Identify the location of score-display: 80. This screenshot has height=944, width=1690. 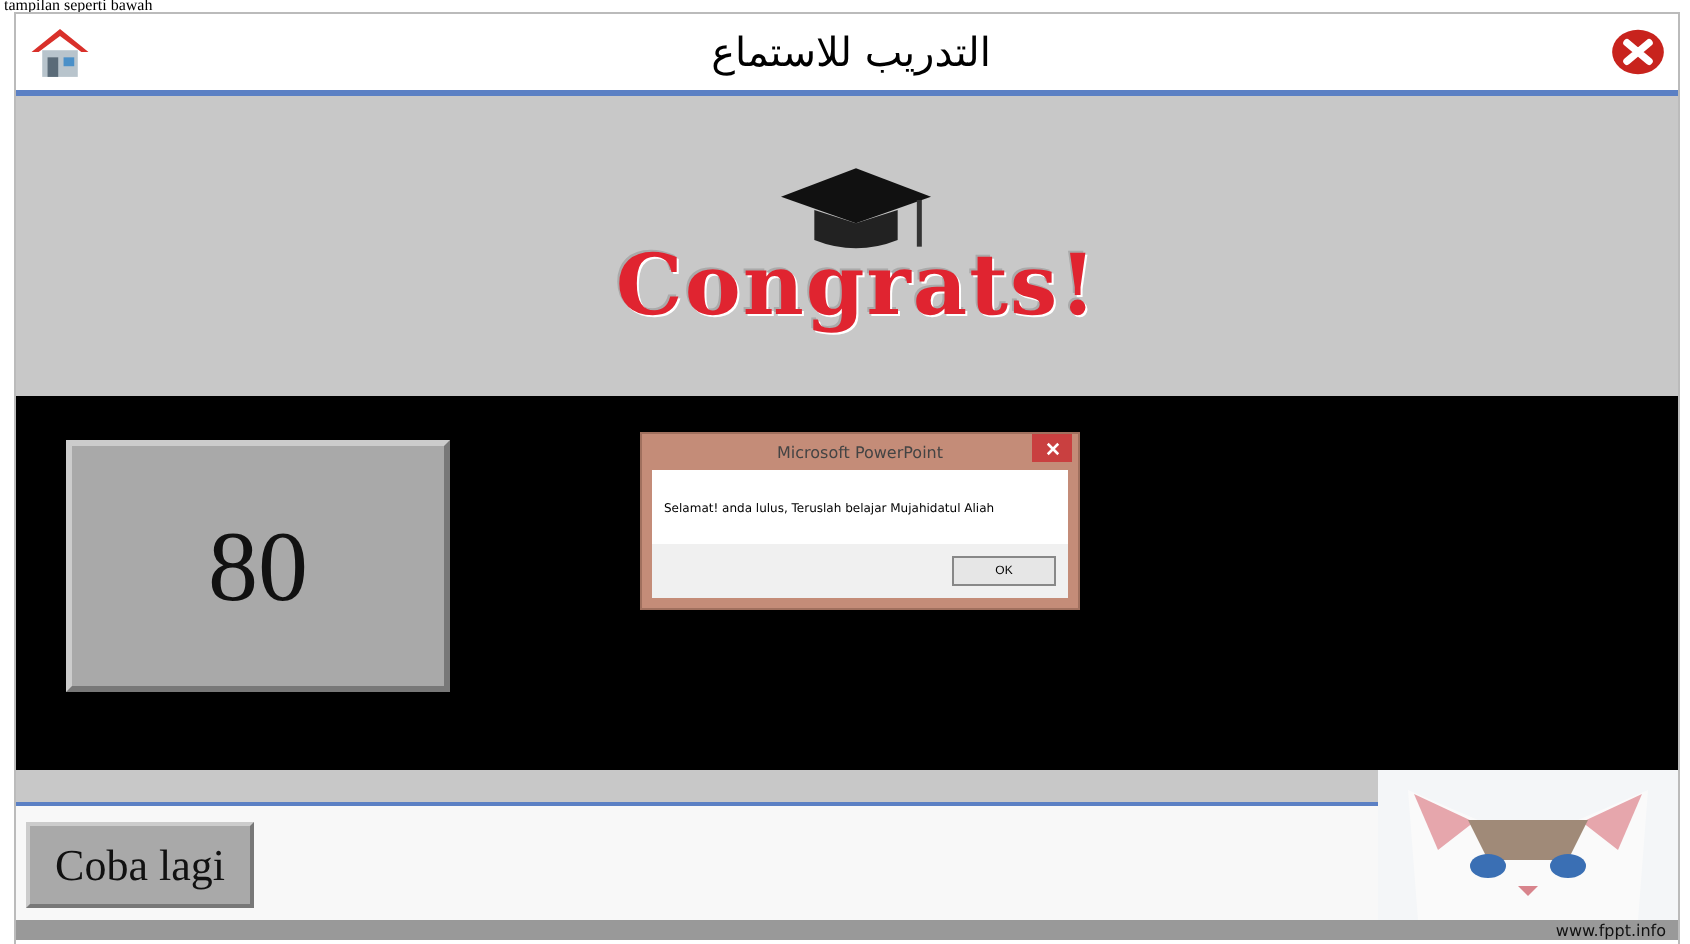
(258, 566).